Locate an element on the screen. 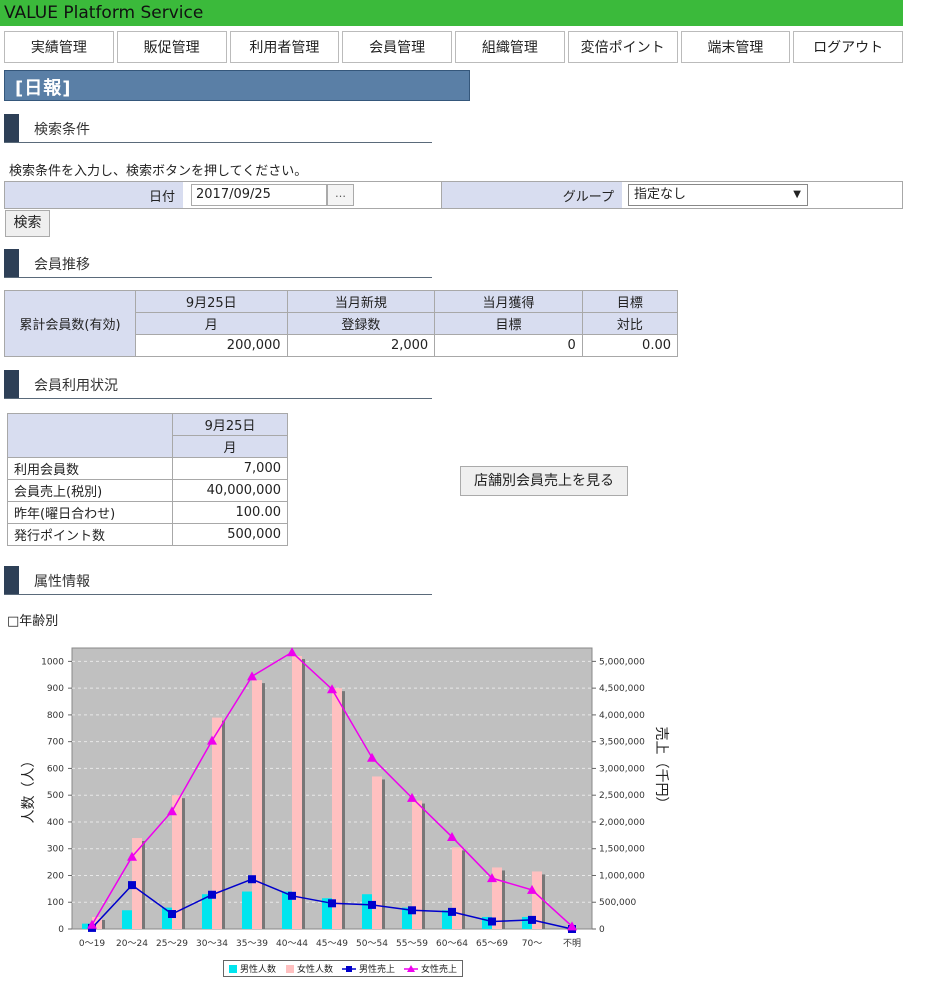 This screenshot has width=941, height=981. x-tick-label: 45～49 is located at coordinates (332, 944).